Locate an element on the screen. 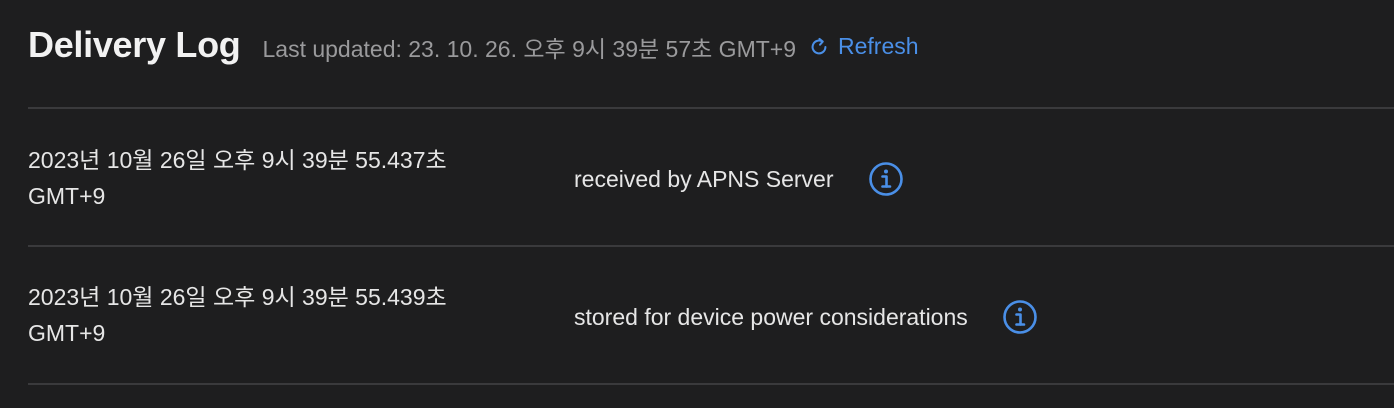 The width and height of the screenshot is (1394, 408). log-status: received by APNS Server is located at coordinates (739, 179).